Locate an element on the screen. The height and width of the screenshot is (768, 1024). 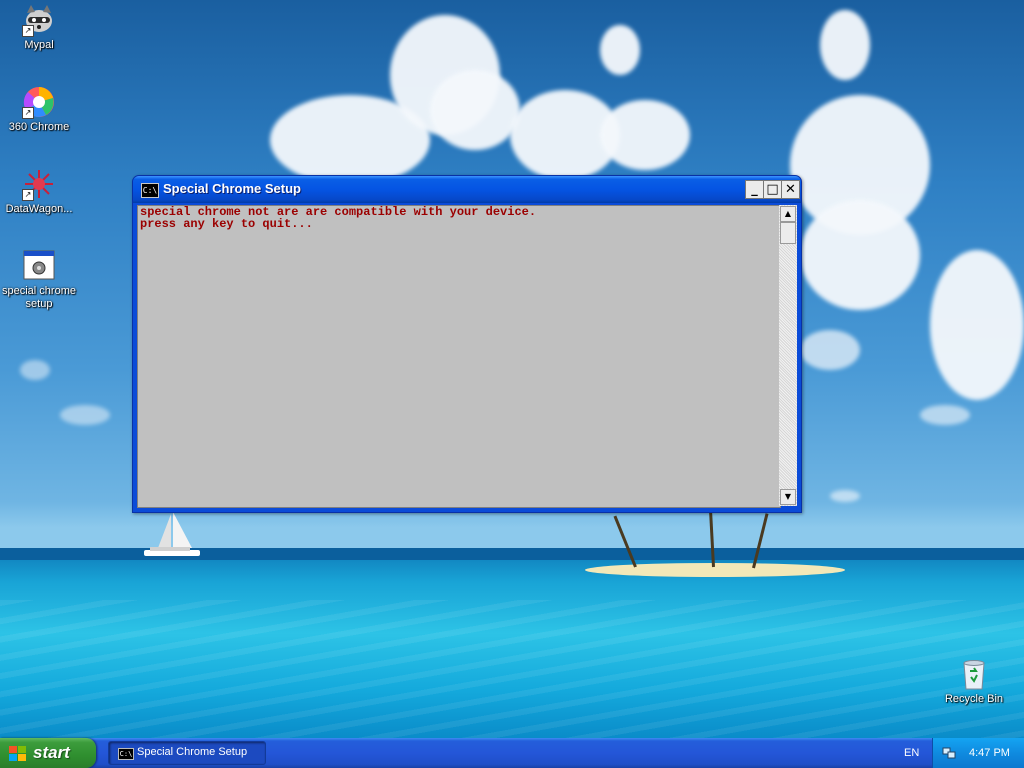
minimize-button: _ is located at coordinates (754, 189).